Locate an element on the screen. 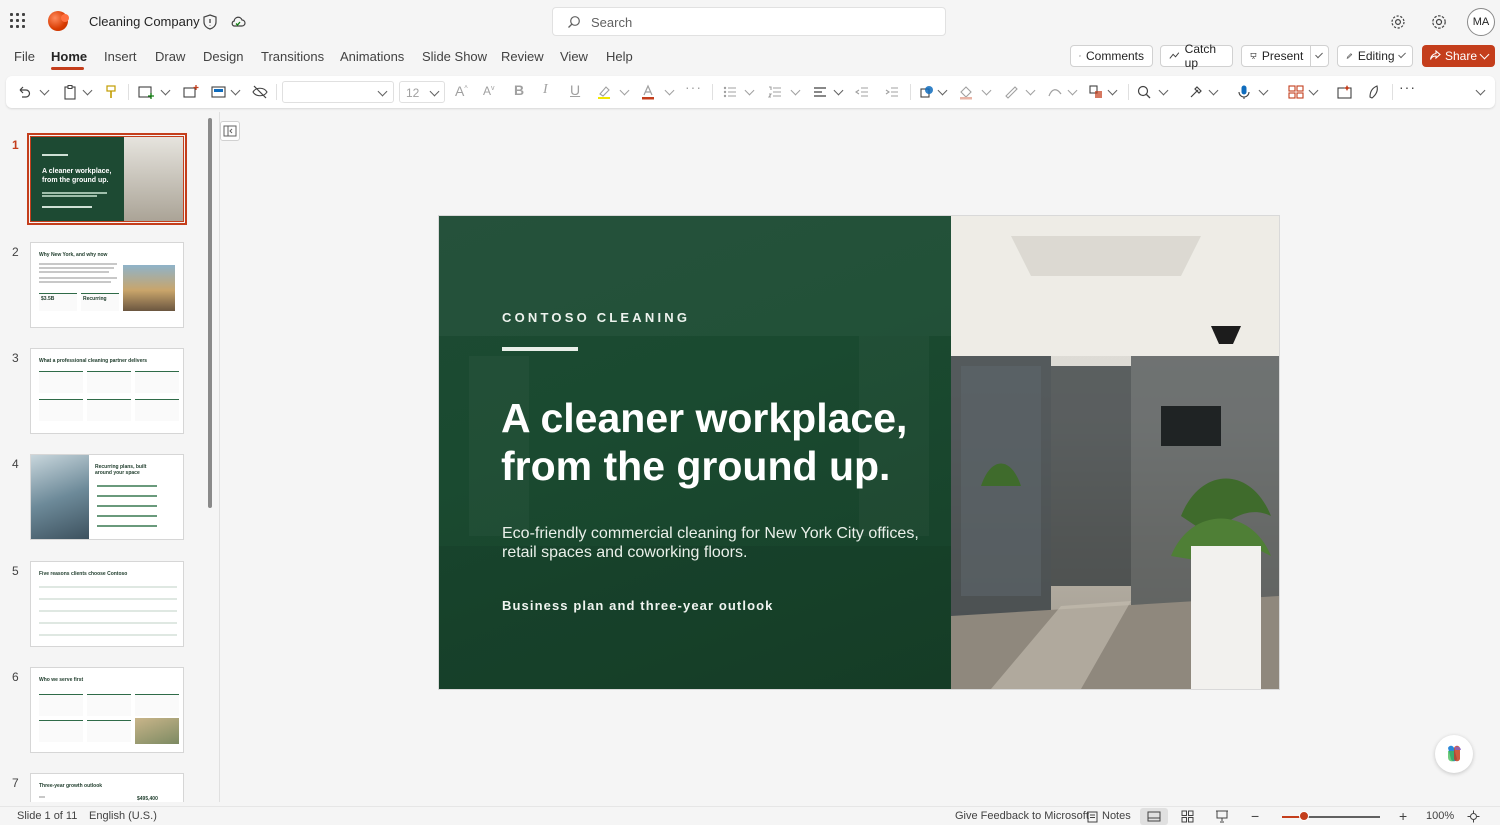 Image resolution: width=1500 pixels, height=825 pixels. dictate-microphone-icon is located at coordinates (1244, 92).